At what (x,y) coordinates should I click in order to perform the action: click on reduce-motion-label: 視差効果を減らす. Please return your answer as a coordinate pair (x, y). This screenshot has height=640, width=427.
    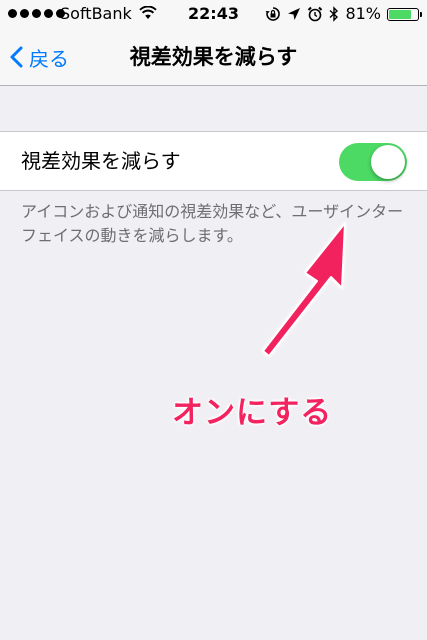
    Looking at the image, I should click on (101, 161).